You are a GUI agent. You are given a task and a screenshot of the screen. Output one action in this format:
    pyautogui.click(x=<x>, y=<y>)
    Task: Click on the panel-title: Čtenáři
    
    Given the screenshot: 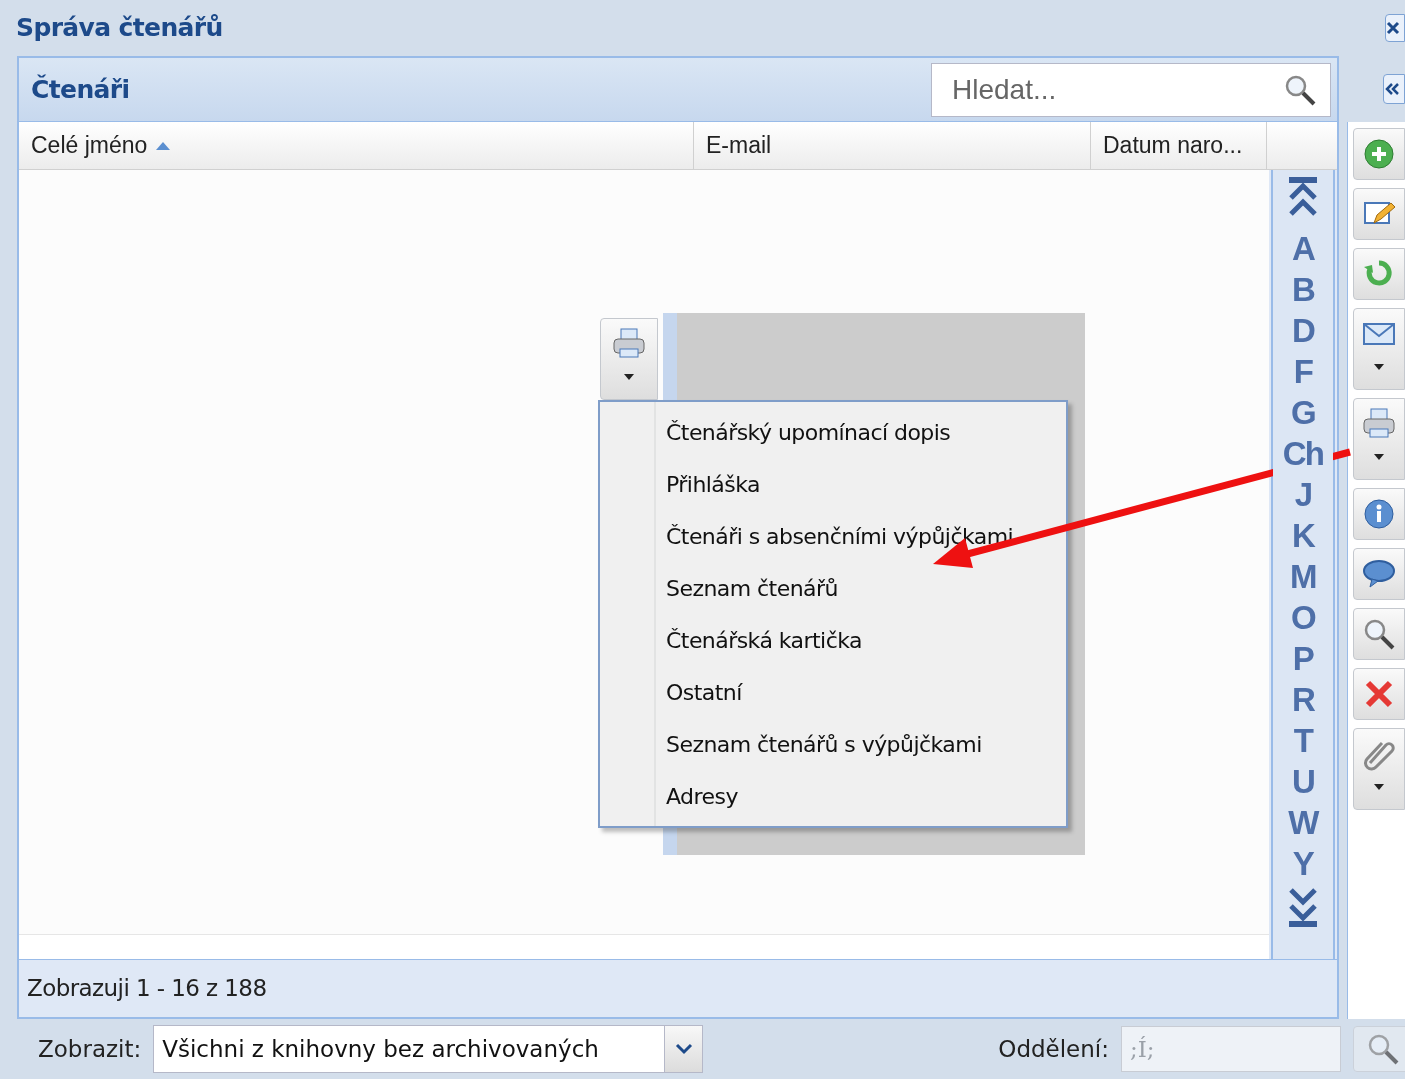 What is the action you would take?
    pyautogui.click(x=80, y=89)
    